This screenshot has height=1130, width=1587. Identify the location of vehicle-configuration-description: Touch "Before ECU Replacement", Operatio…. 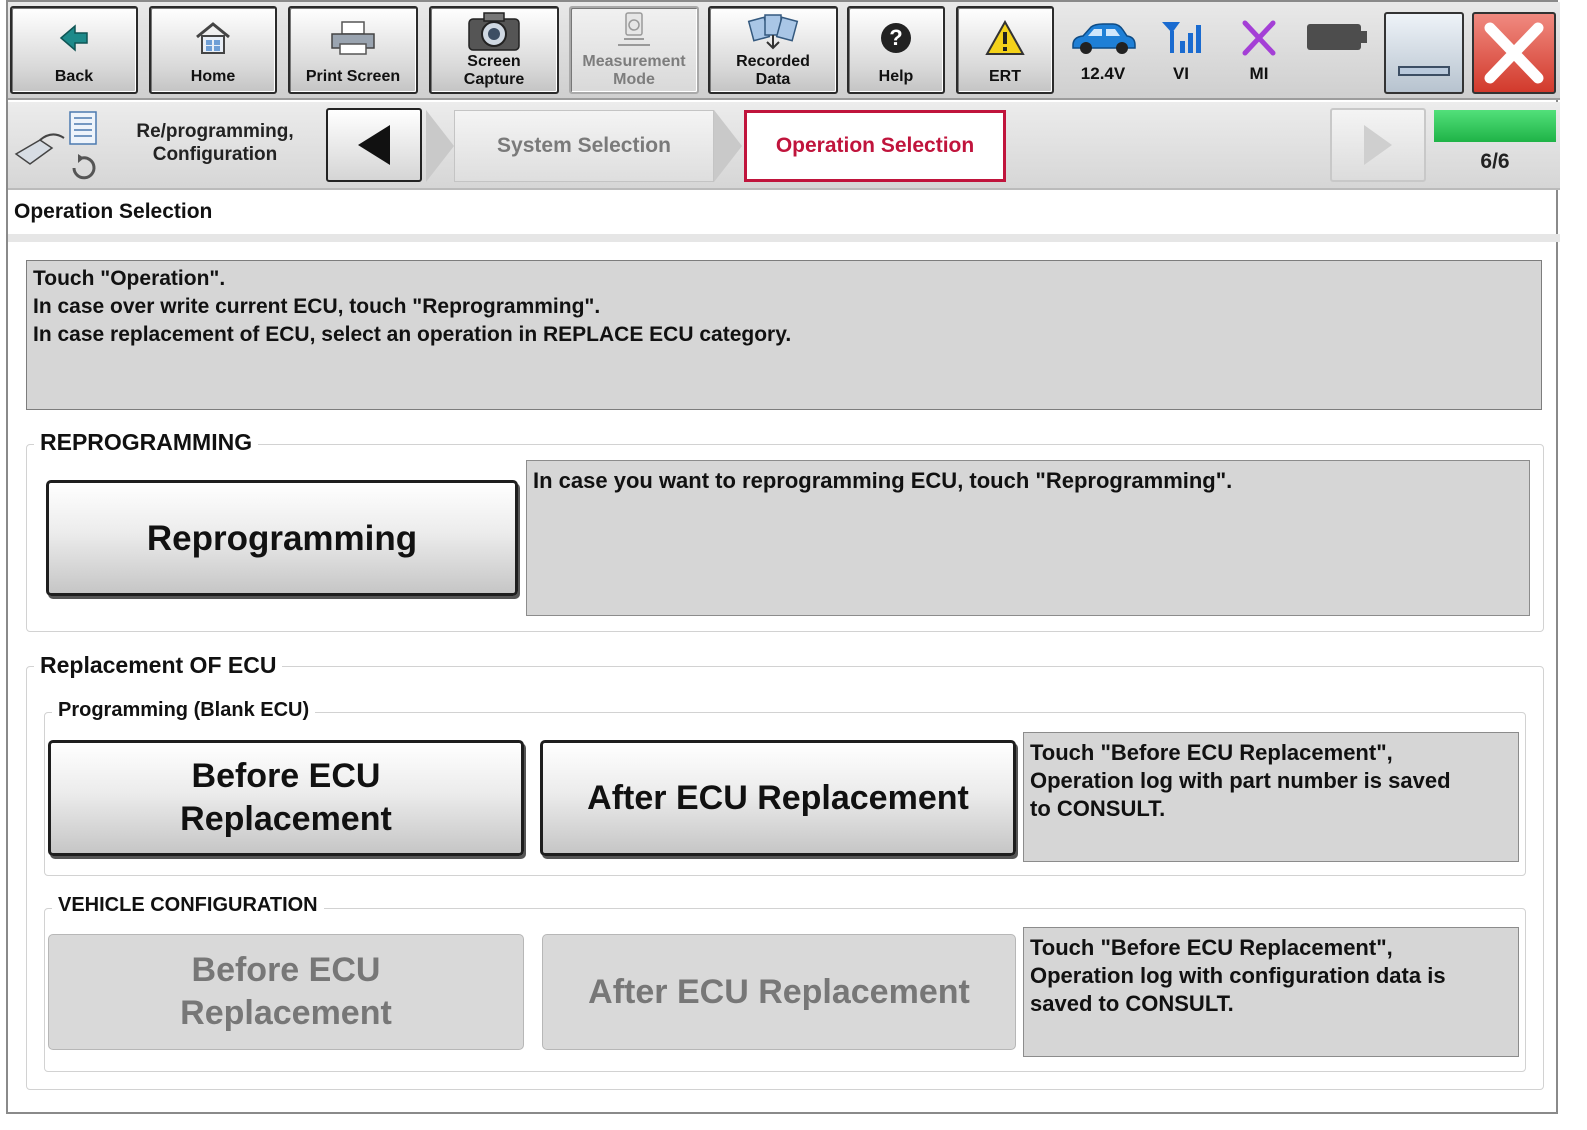
(1271, 992).